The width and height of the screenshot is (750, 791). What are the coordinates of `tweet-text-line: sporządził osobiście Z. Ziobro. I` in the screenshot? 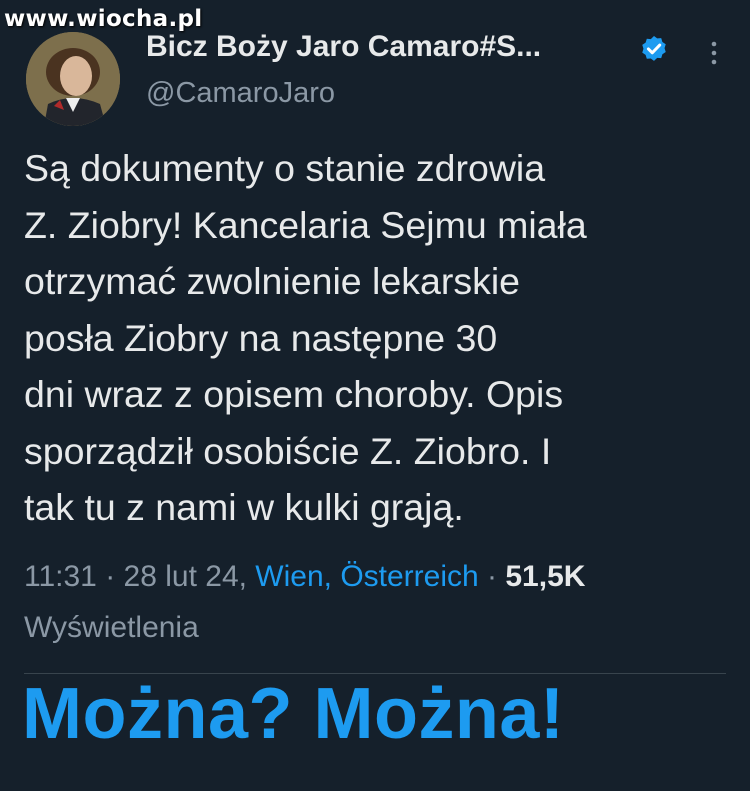 It's located at (288, 450).